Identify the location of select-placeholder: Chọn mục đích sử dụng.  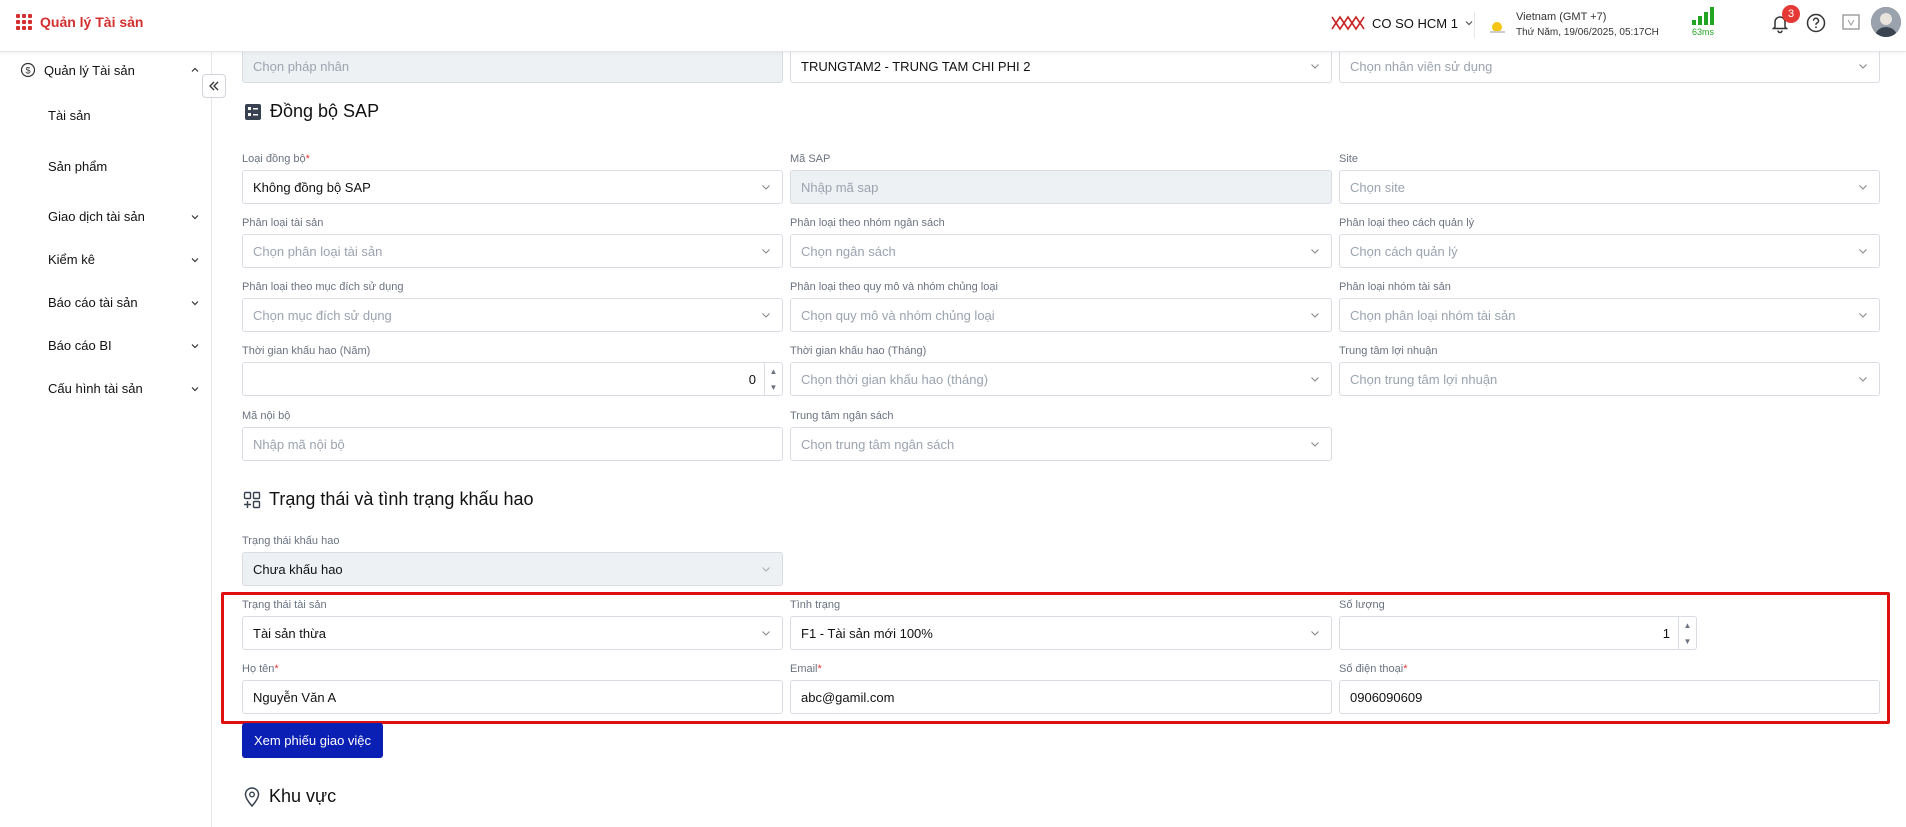
(322, 315).